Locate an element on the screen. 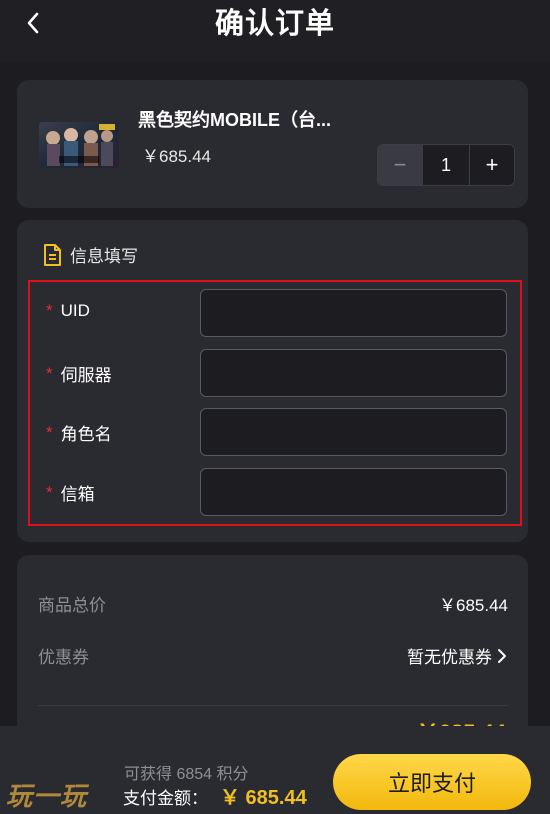 Image resolution: width=550 pixels, height=814 pixels. quantity-value: 1 is located at coordinates (446, 165).